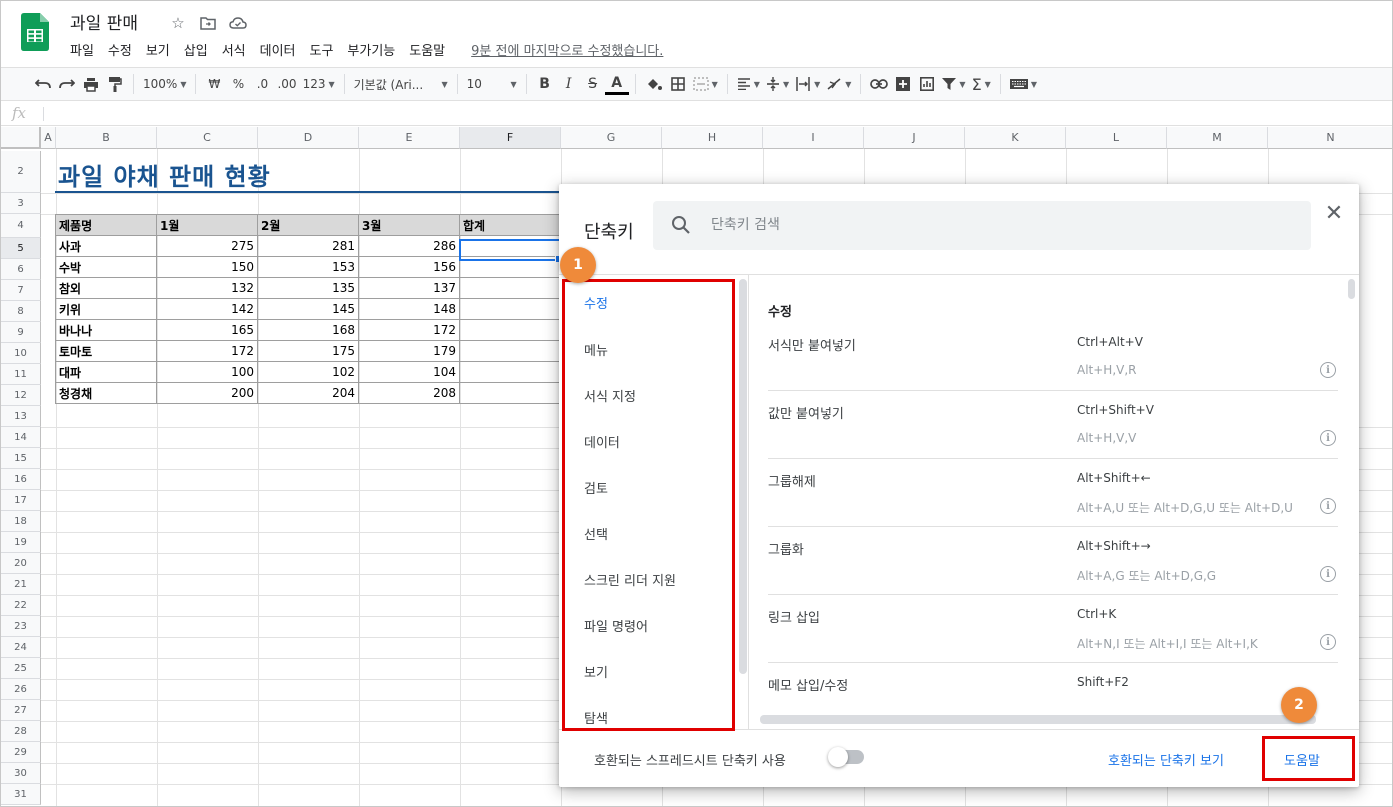  Describe the element at coordinates (106, 330) in the screenshot. I see `product-cell: 바나나` at that location.